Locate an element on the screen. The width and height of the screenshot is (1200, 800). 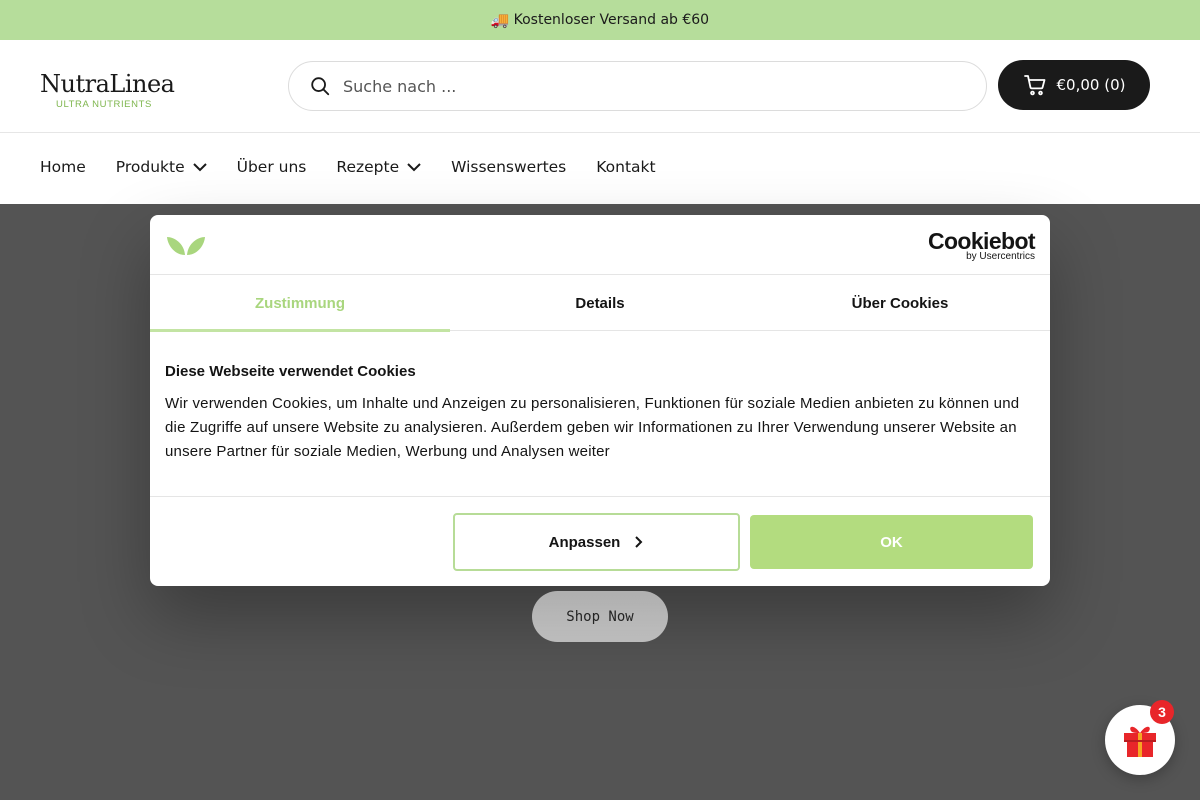
search-bar is located at coordinates (637, 86).